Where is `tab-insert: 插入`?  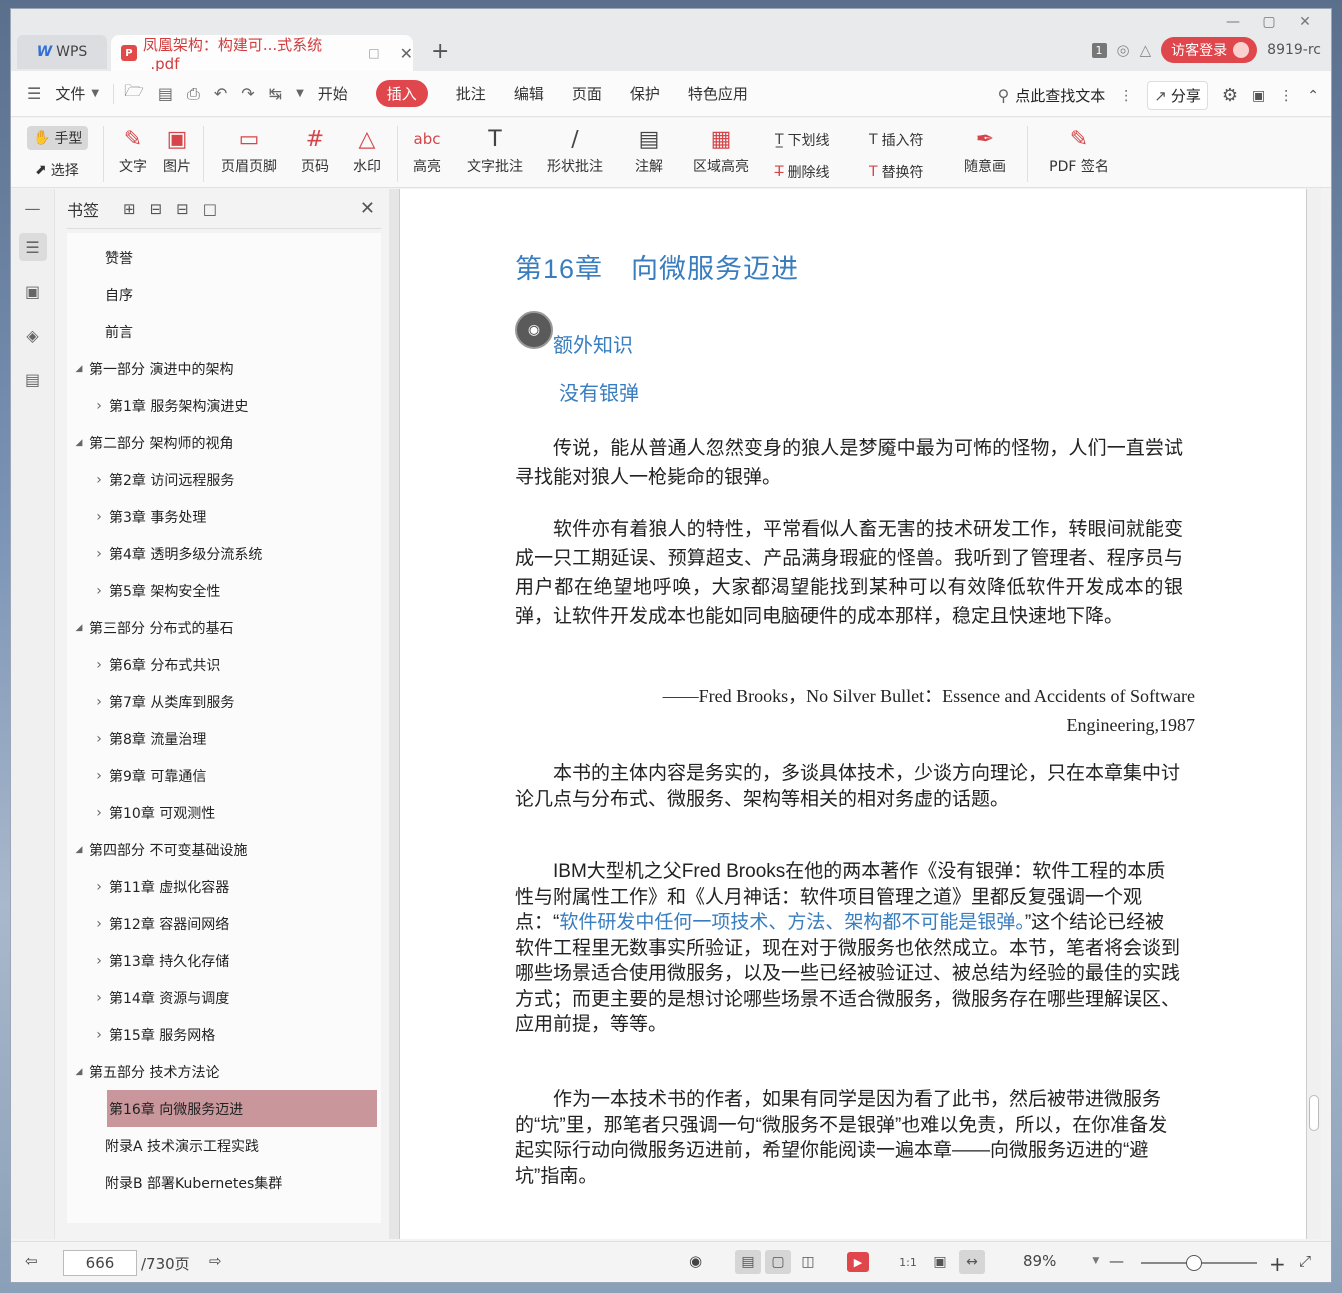
tab-insert: 插入 is located at coordinates (401, 93).